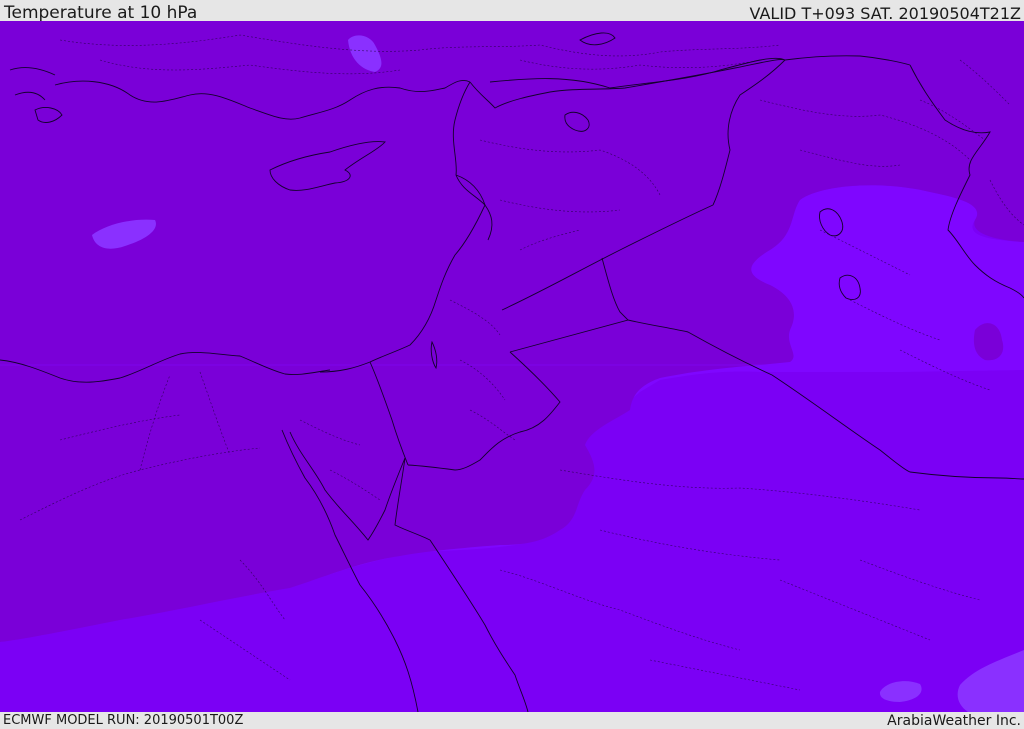  Describe the element at coordinates (101, 13) in the screenshot. I see `map-title: Temperature at 10 hPa` at that location.